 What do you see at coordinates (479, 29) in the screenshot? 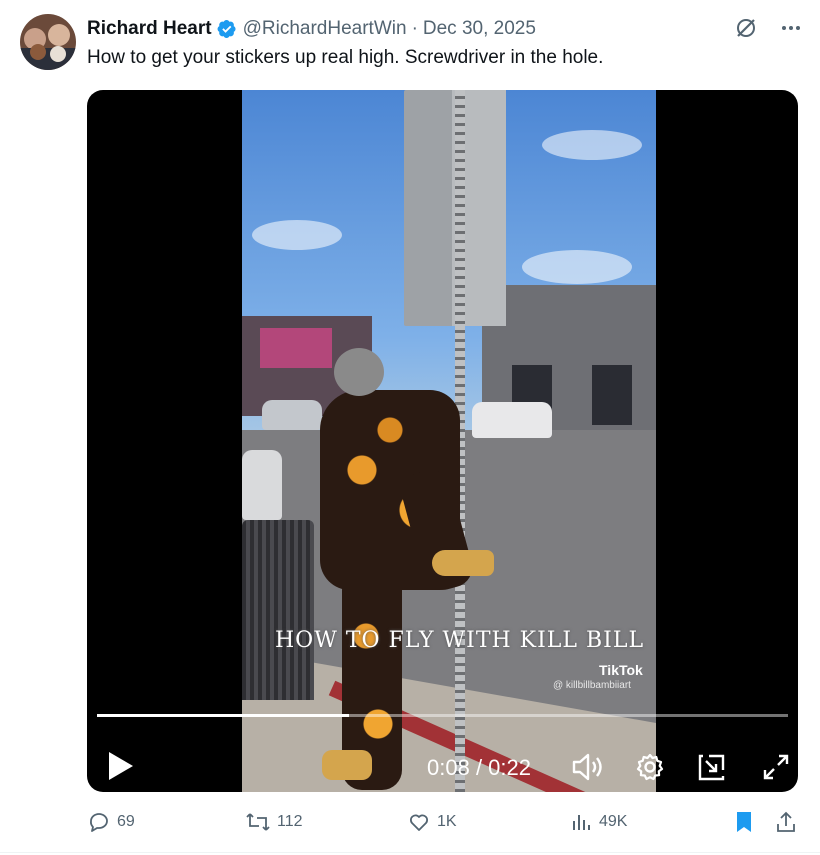
I see `tweet-date: Dec 30, 2025` at bounding box center [479, 29].